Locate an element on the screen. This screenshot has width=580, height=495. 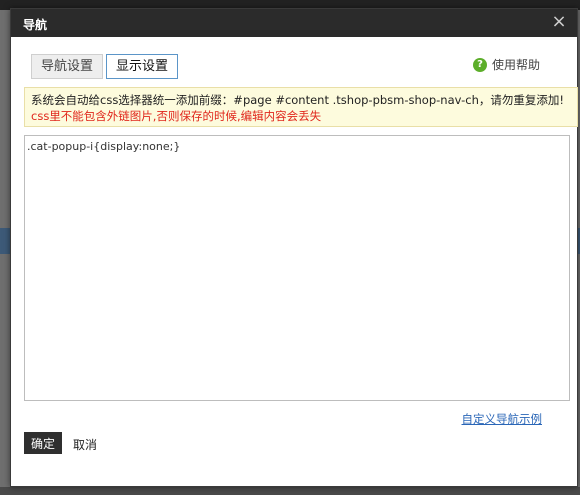
settings-tabs: 导航设置 显示设置 is located at coordinates (106, 66).